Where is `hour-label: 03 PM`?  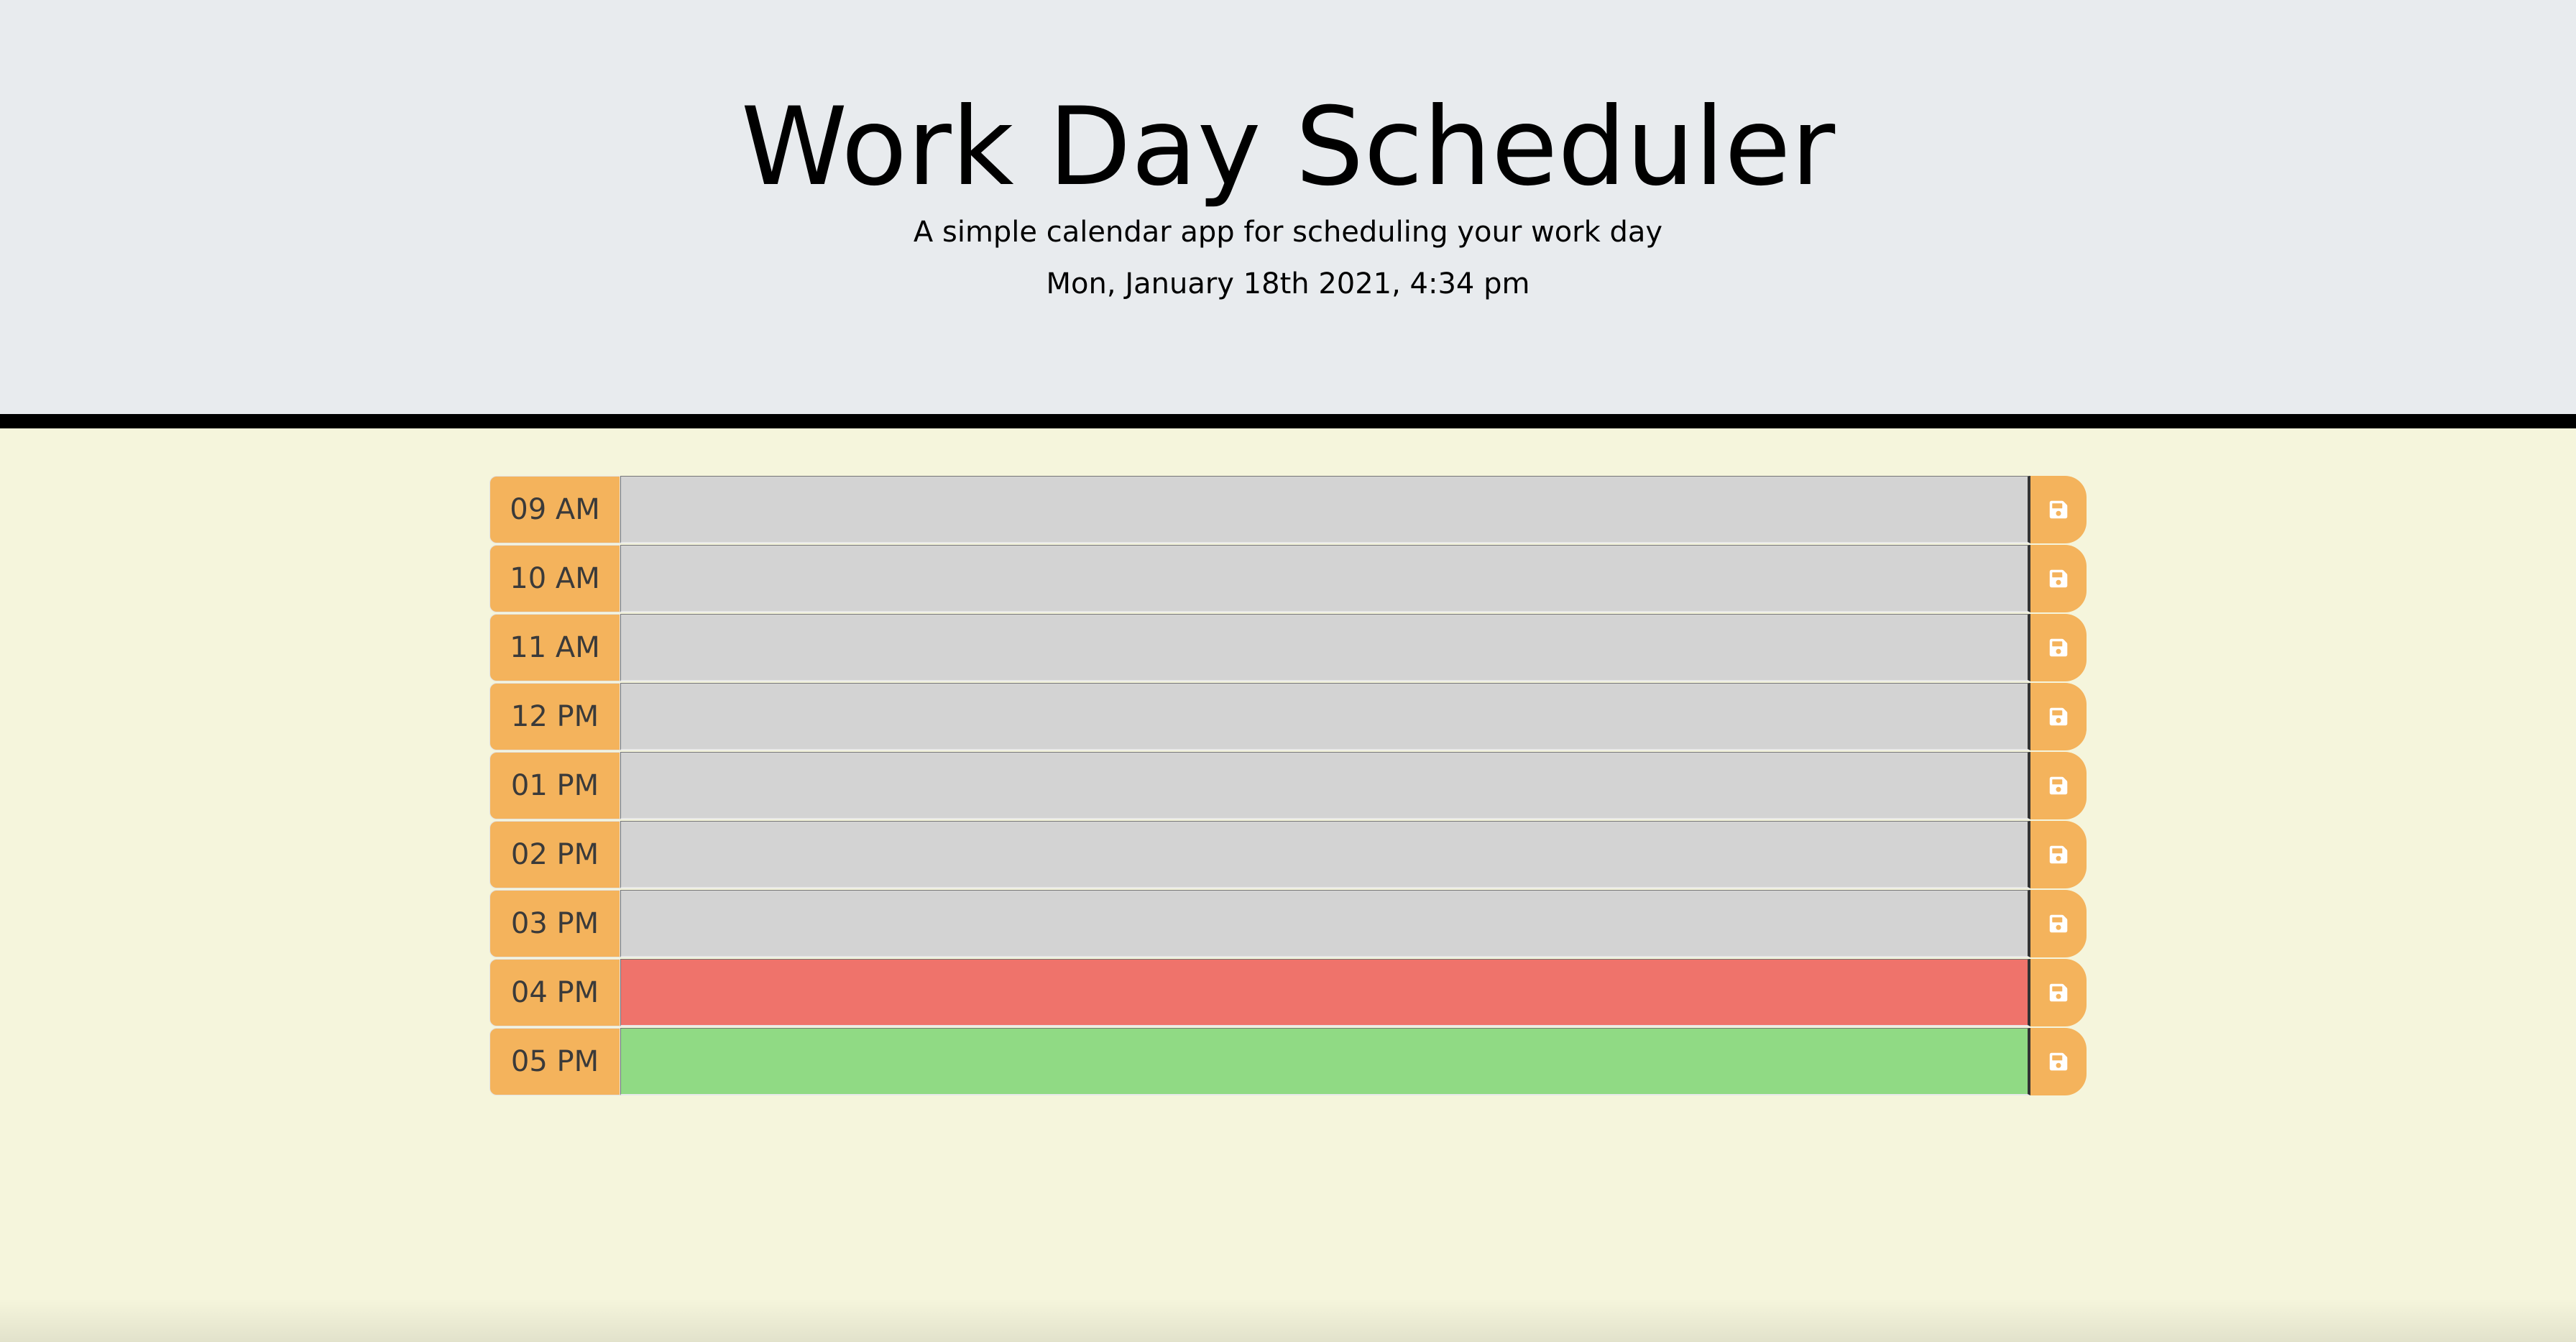 hour-label: 03 PM is located at coordinates (554, 923).